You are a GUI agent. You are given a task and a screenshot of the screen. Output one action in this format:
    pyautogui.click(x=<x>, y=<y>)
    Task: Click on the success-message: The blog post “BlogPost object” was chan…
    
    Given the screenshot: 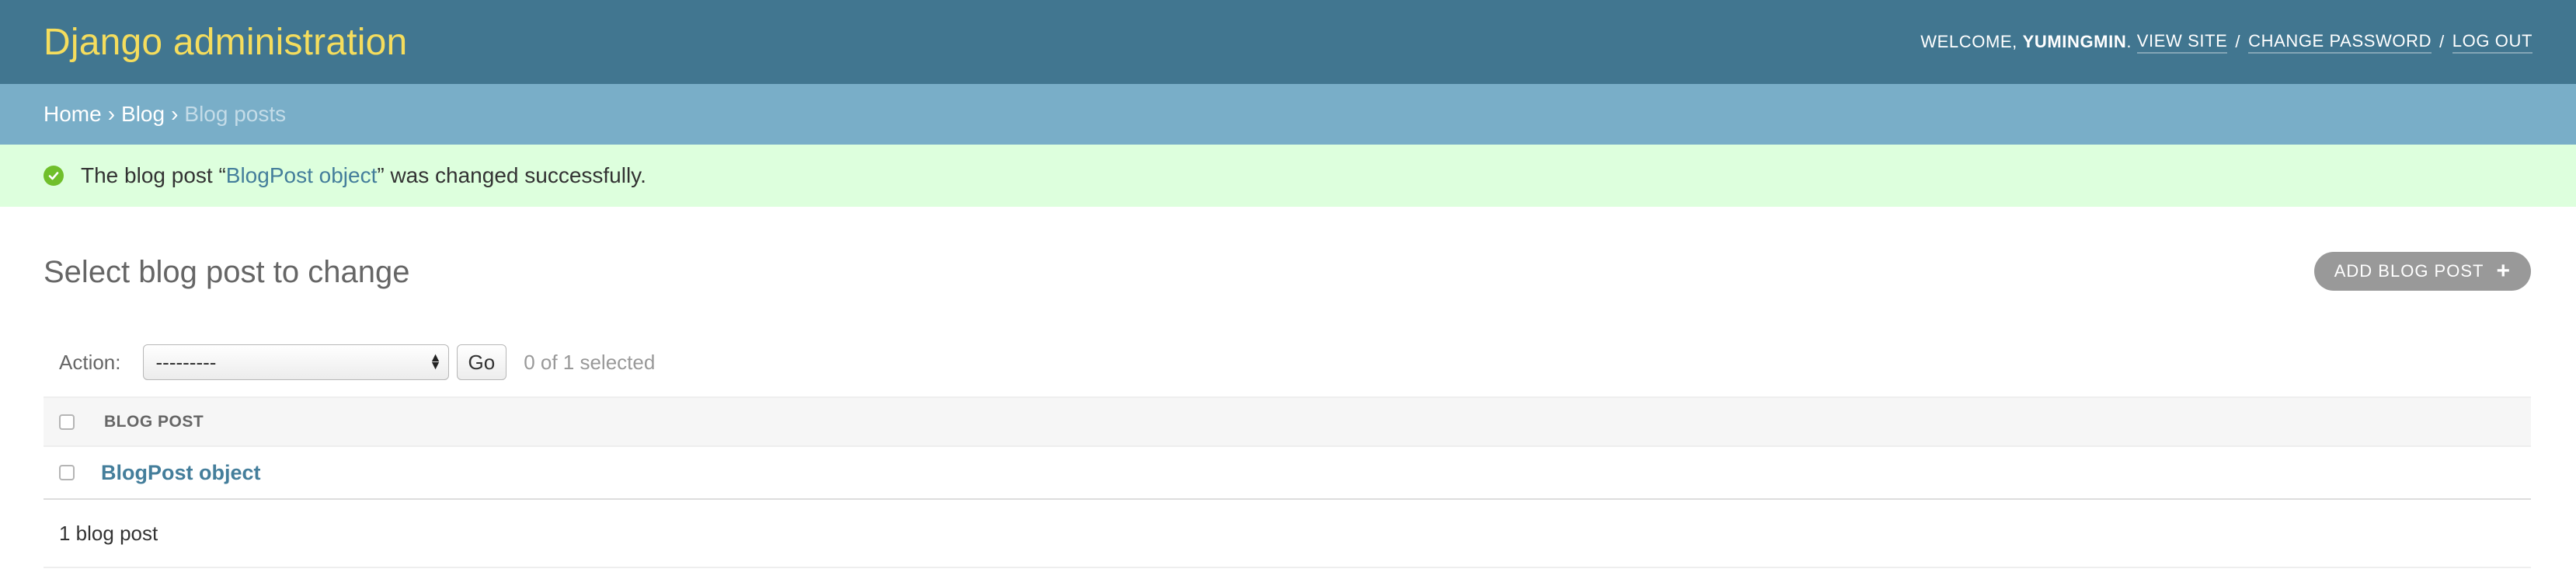 What is the action you would take?
    pyautogui.click(x=1288, y=176)
    